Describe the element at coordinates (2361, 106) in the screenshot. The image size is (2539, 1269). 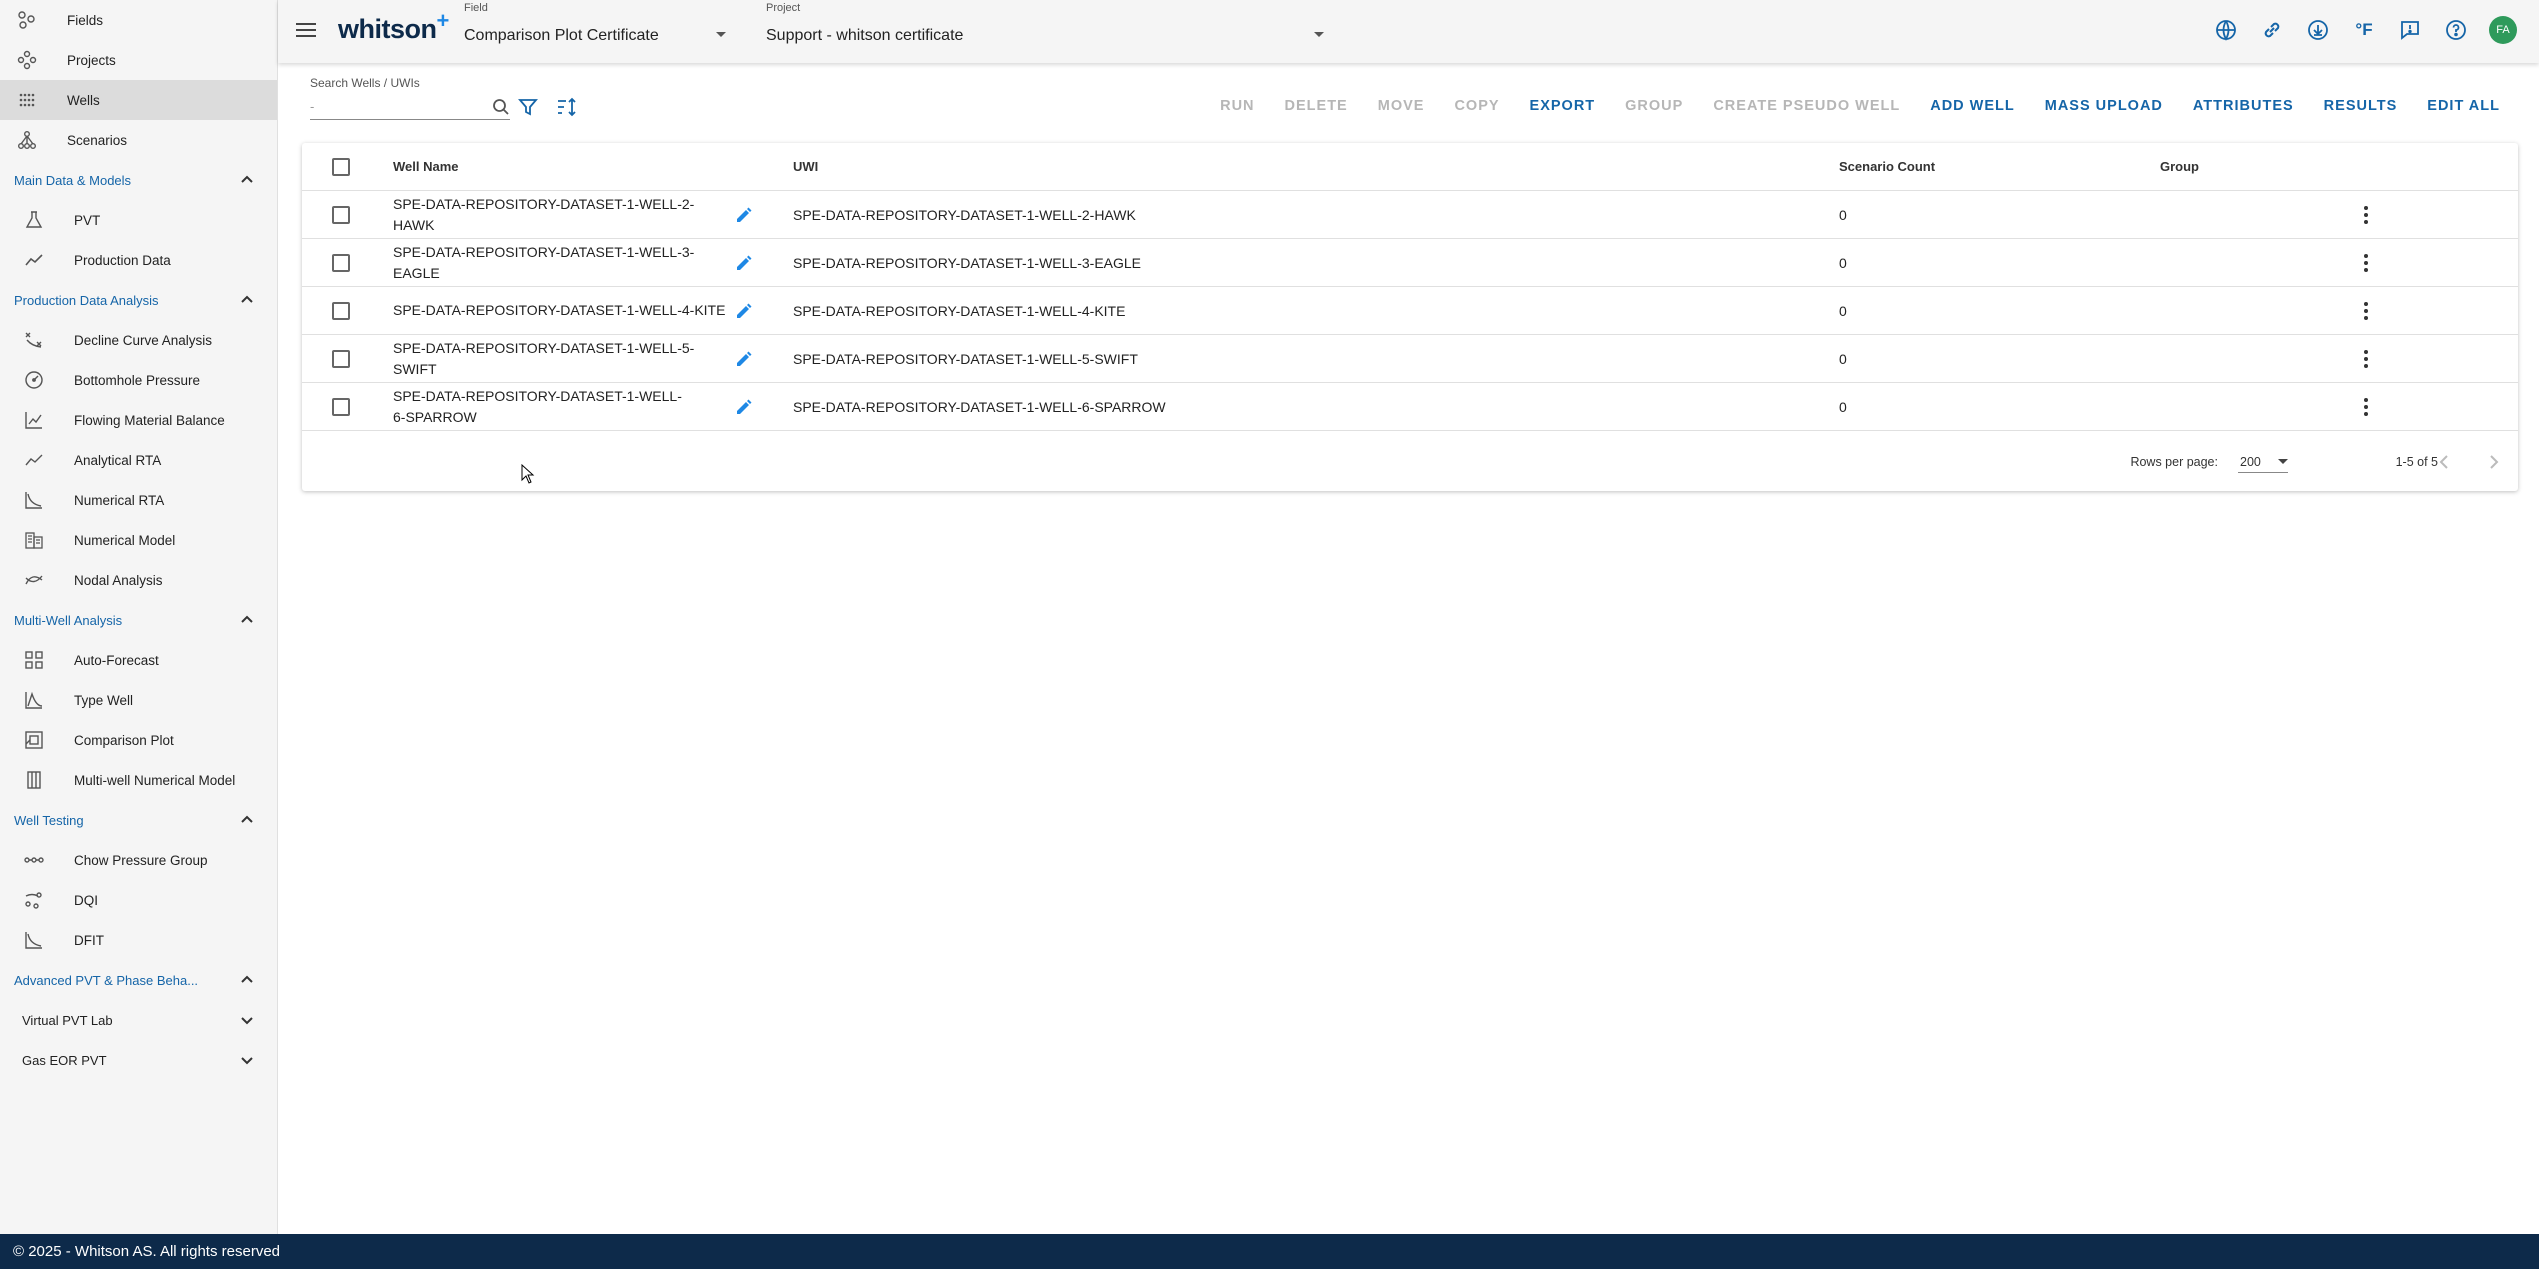
I see `results-button: RESULTS` at that location.